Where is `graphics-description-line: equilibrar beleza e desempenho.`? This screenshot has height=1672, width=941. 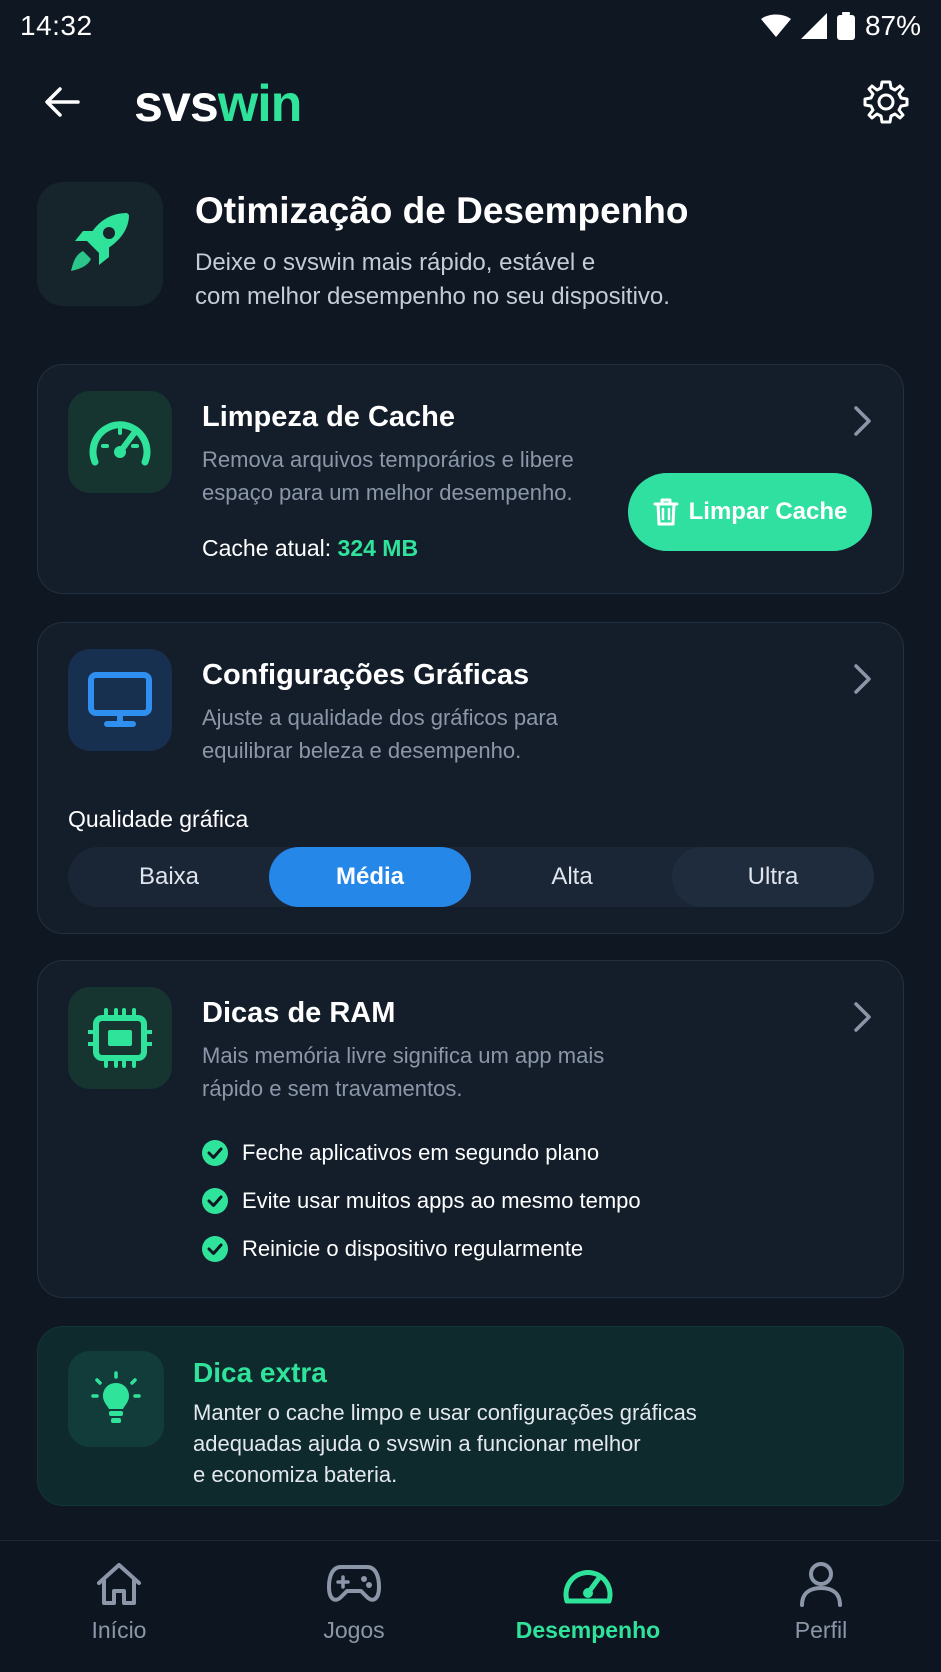 graphics-description-line: equilibrar beleza e desempenho. is located at coordinates (362, 750).